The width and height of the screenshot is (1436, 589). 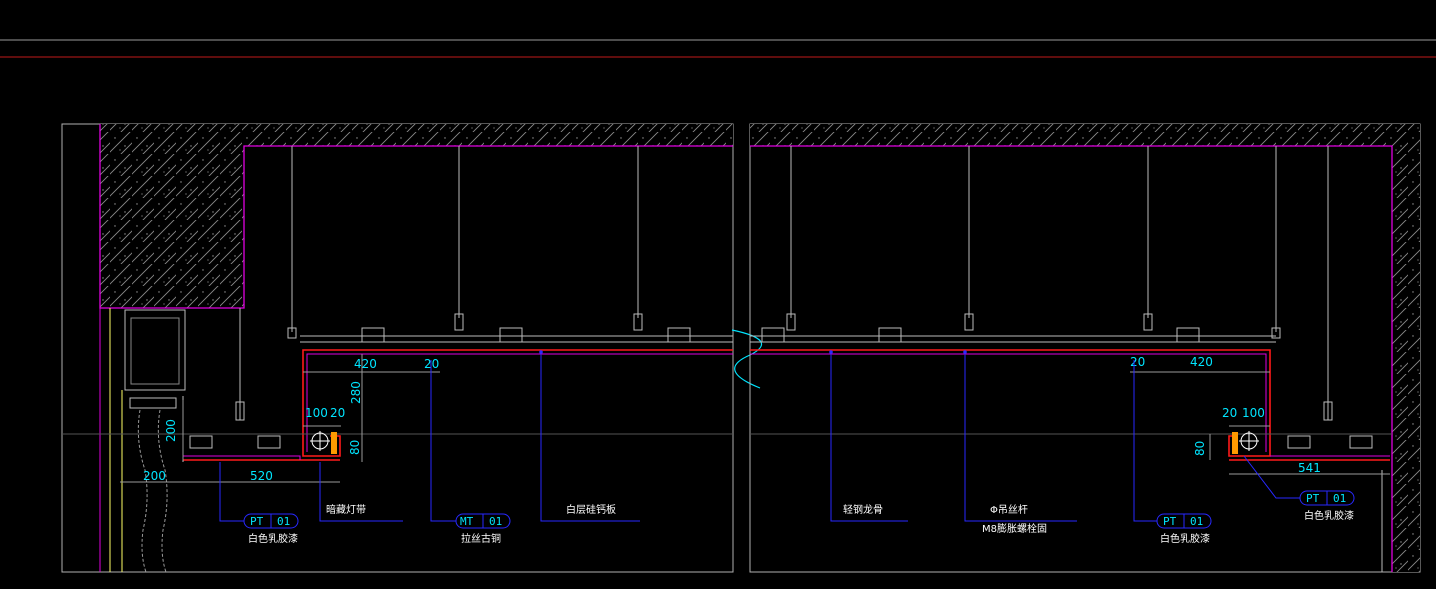 I want to click on dim-left-520: 520, so click(x=261, y=476).